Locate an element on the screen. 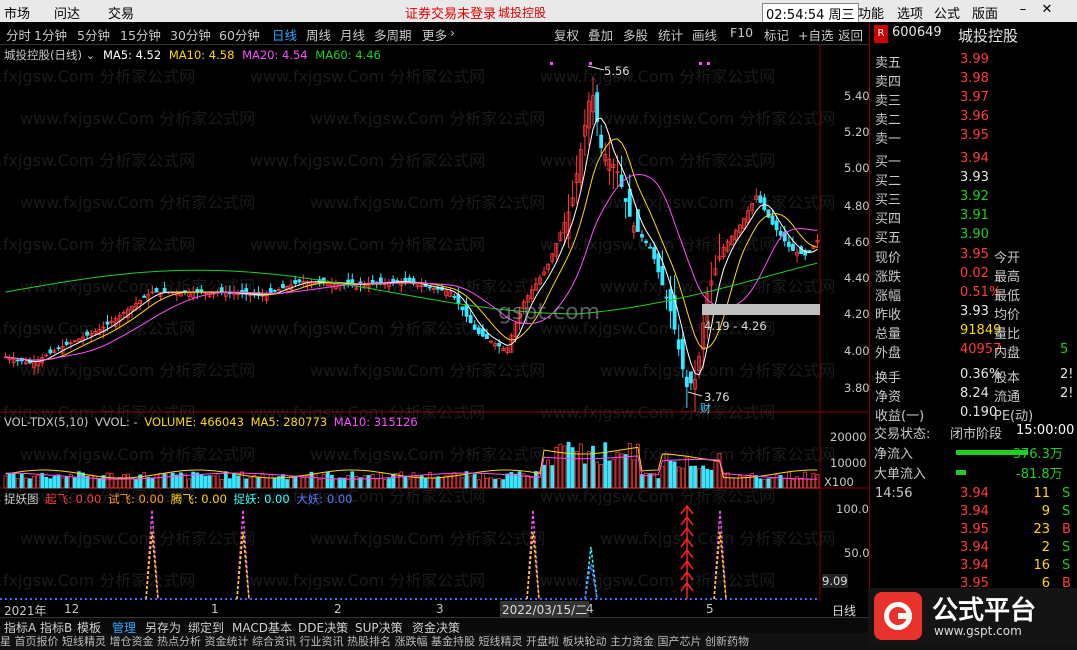 The width and height of the screenshot is (1077, 650). tick-side: S is located at coordinates (1066, 547).